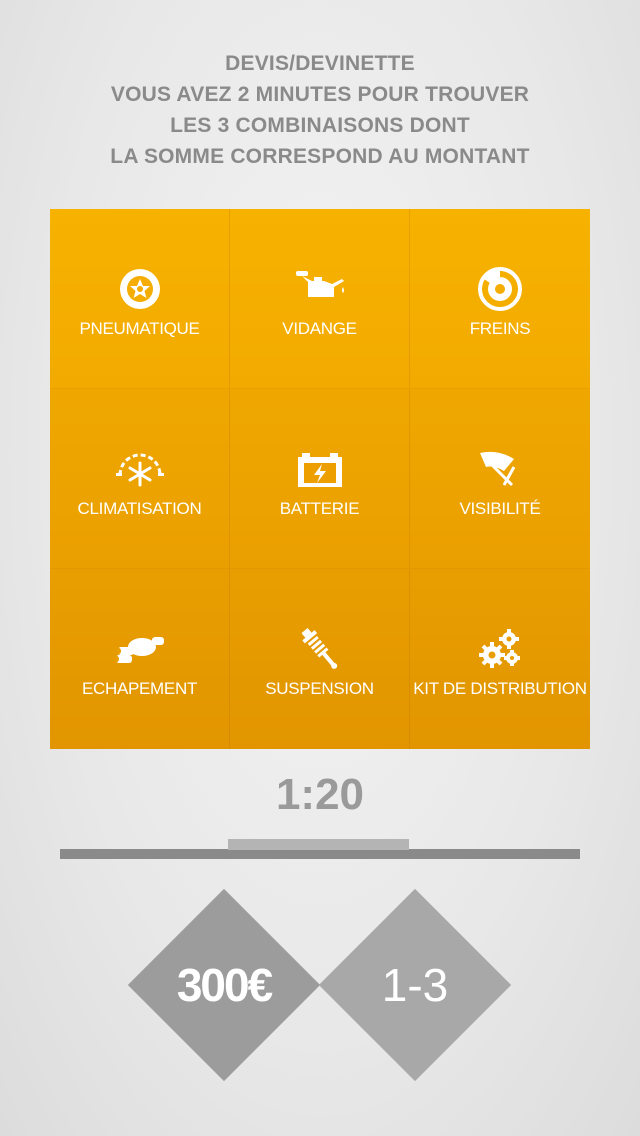  Describe the element at coordinates (139, 508) in the screenshot. I see `tile-label: CLIMATISATION` at that location.